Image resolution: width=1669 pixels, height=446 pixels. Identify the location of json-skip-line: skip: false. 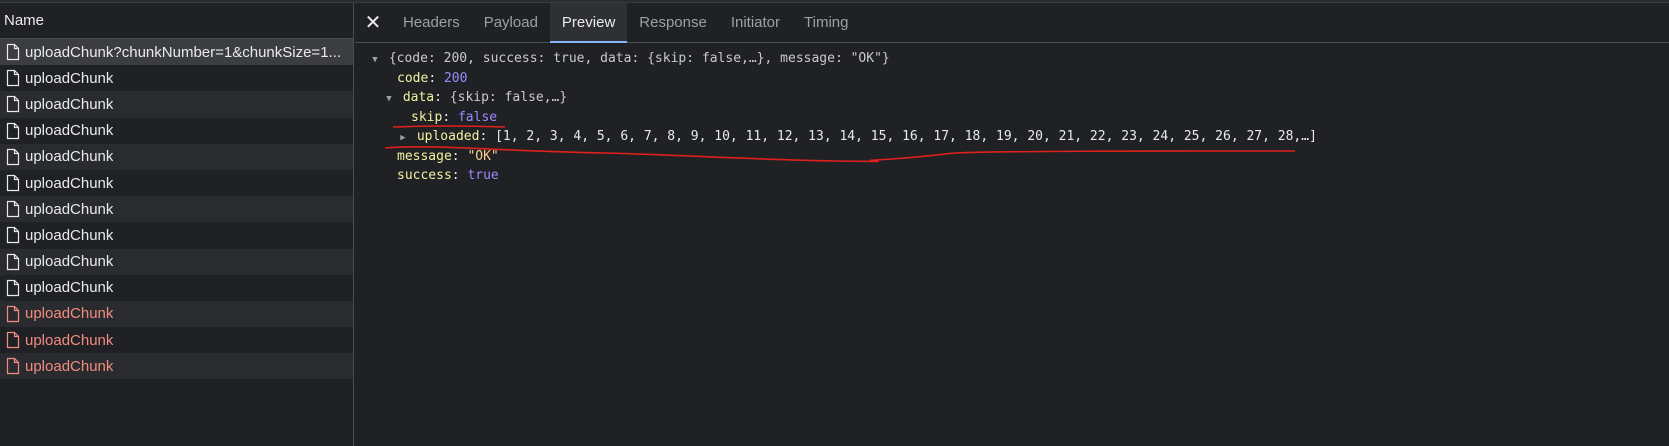
(454, 117).